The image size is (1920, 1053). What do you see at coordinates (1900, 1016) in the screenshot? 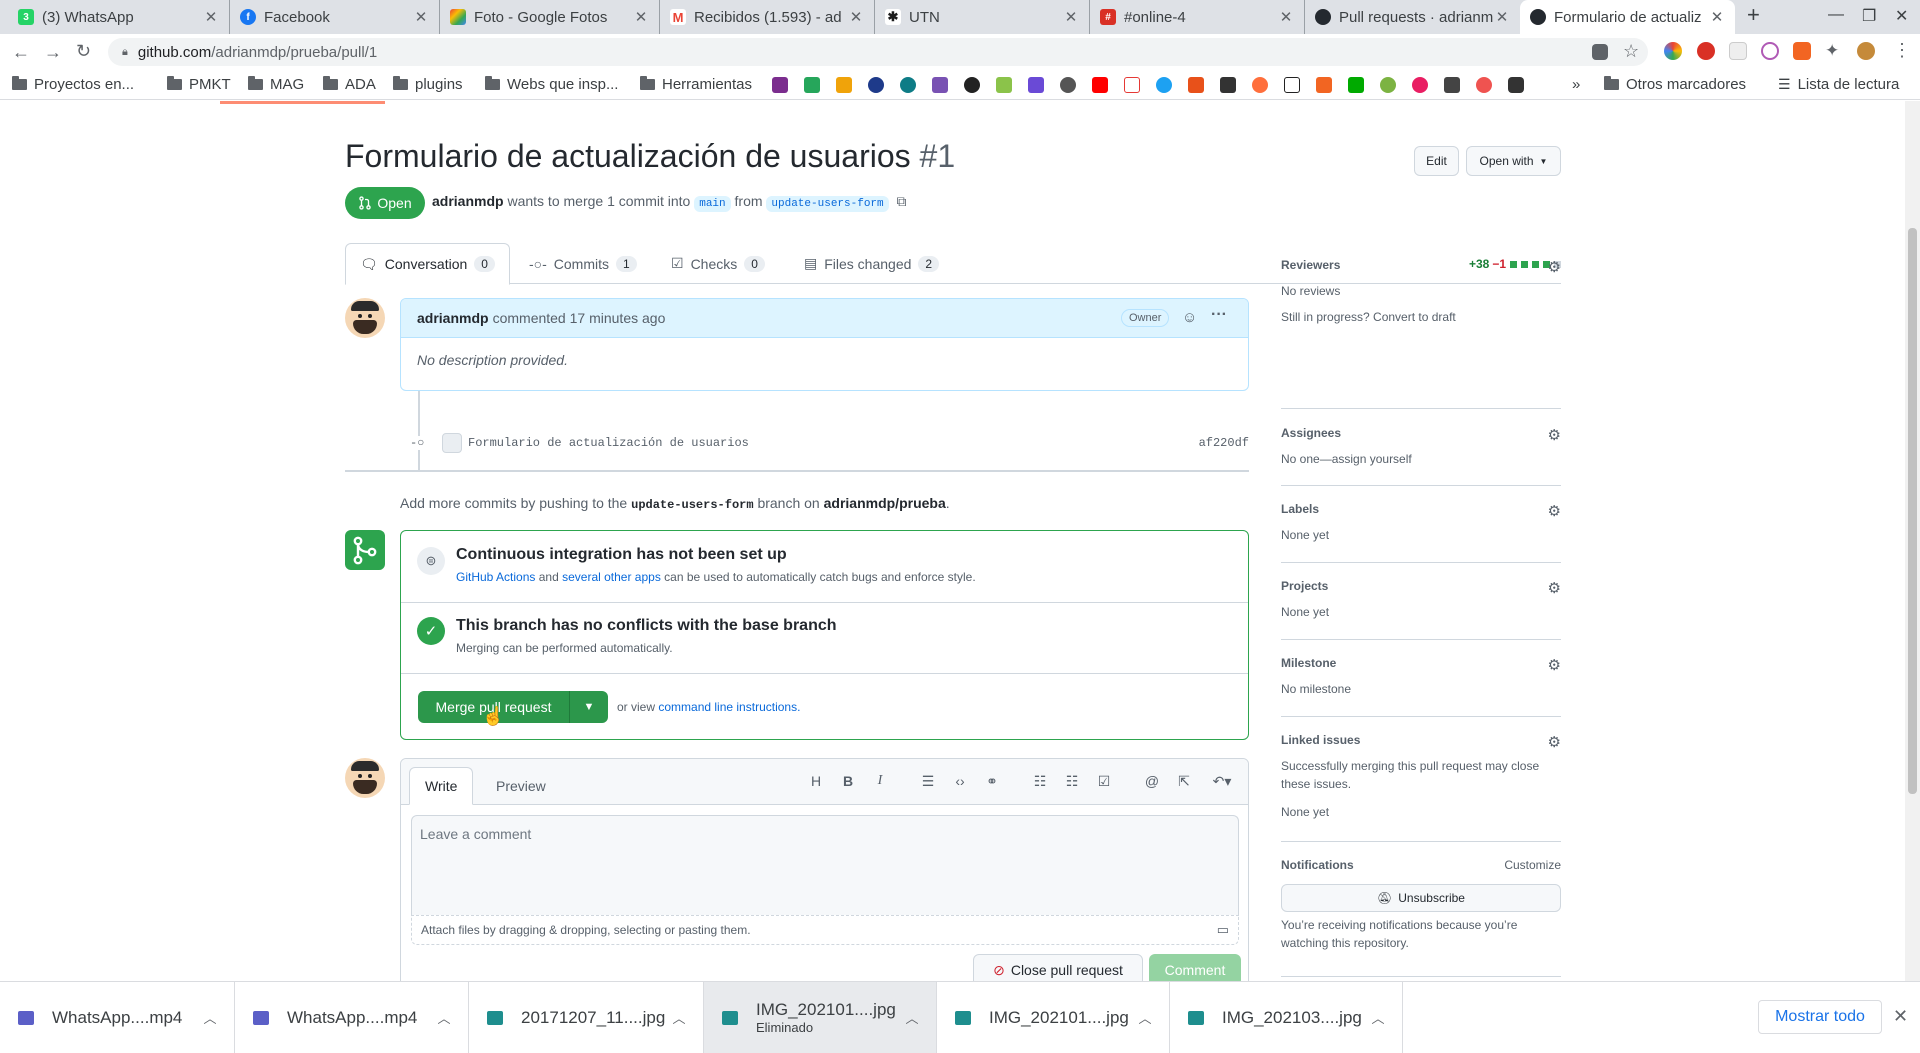
I see `close-downloads-icon: ✕` at bounding box center [1900, 1016].